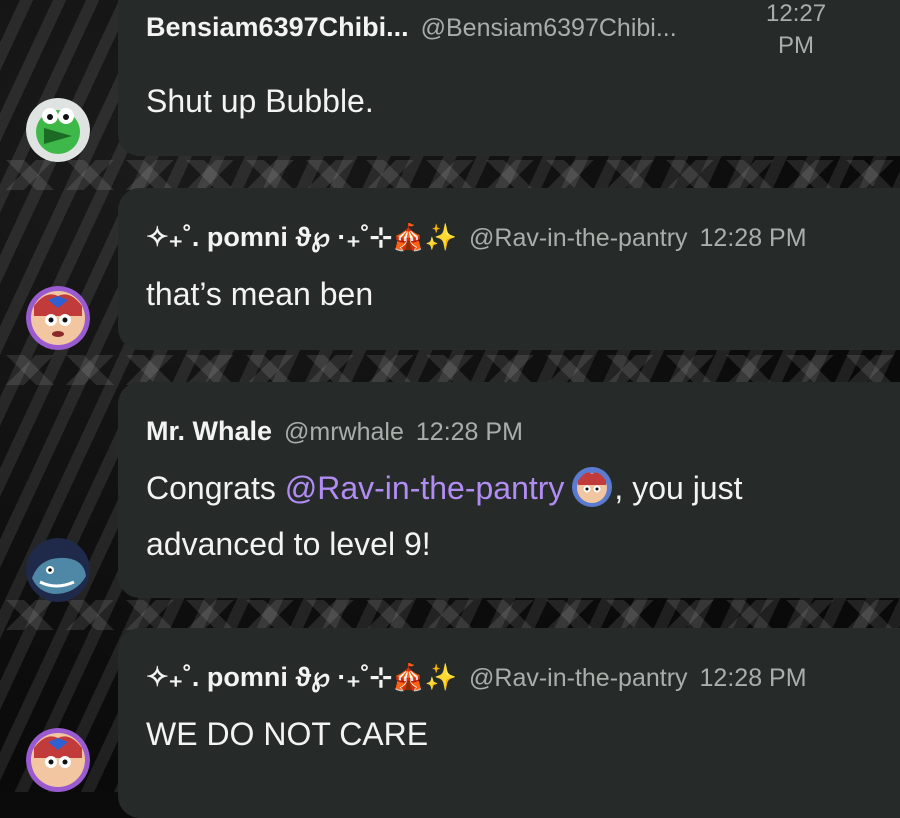 The image size is (900, 818). What do you see at coordinates (592, 487) in the screenshot?
I see `inline-avatar-pomni-icon` at bounding box center [592, 487].